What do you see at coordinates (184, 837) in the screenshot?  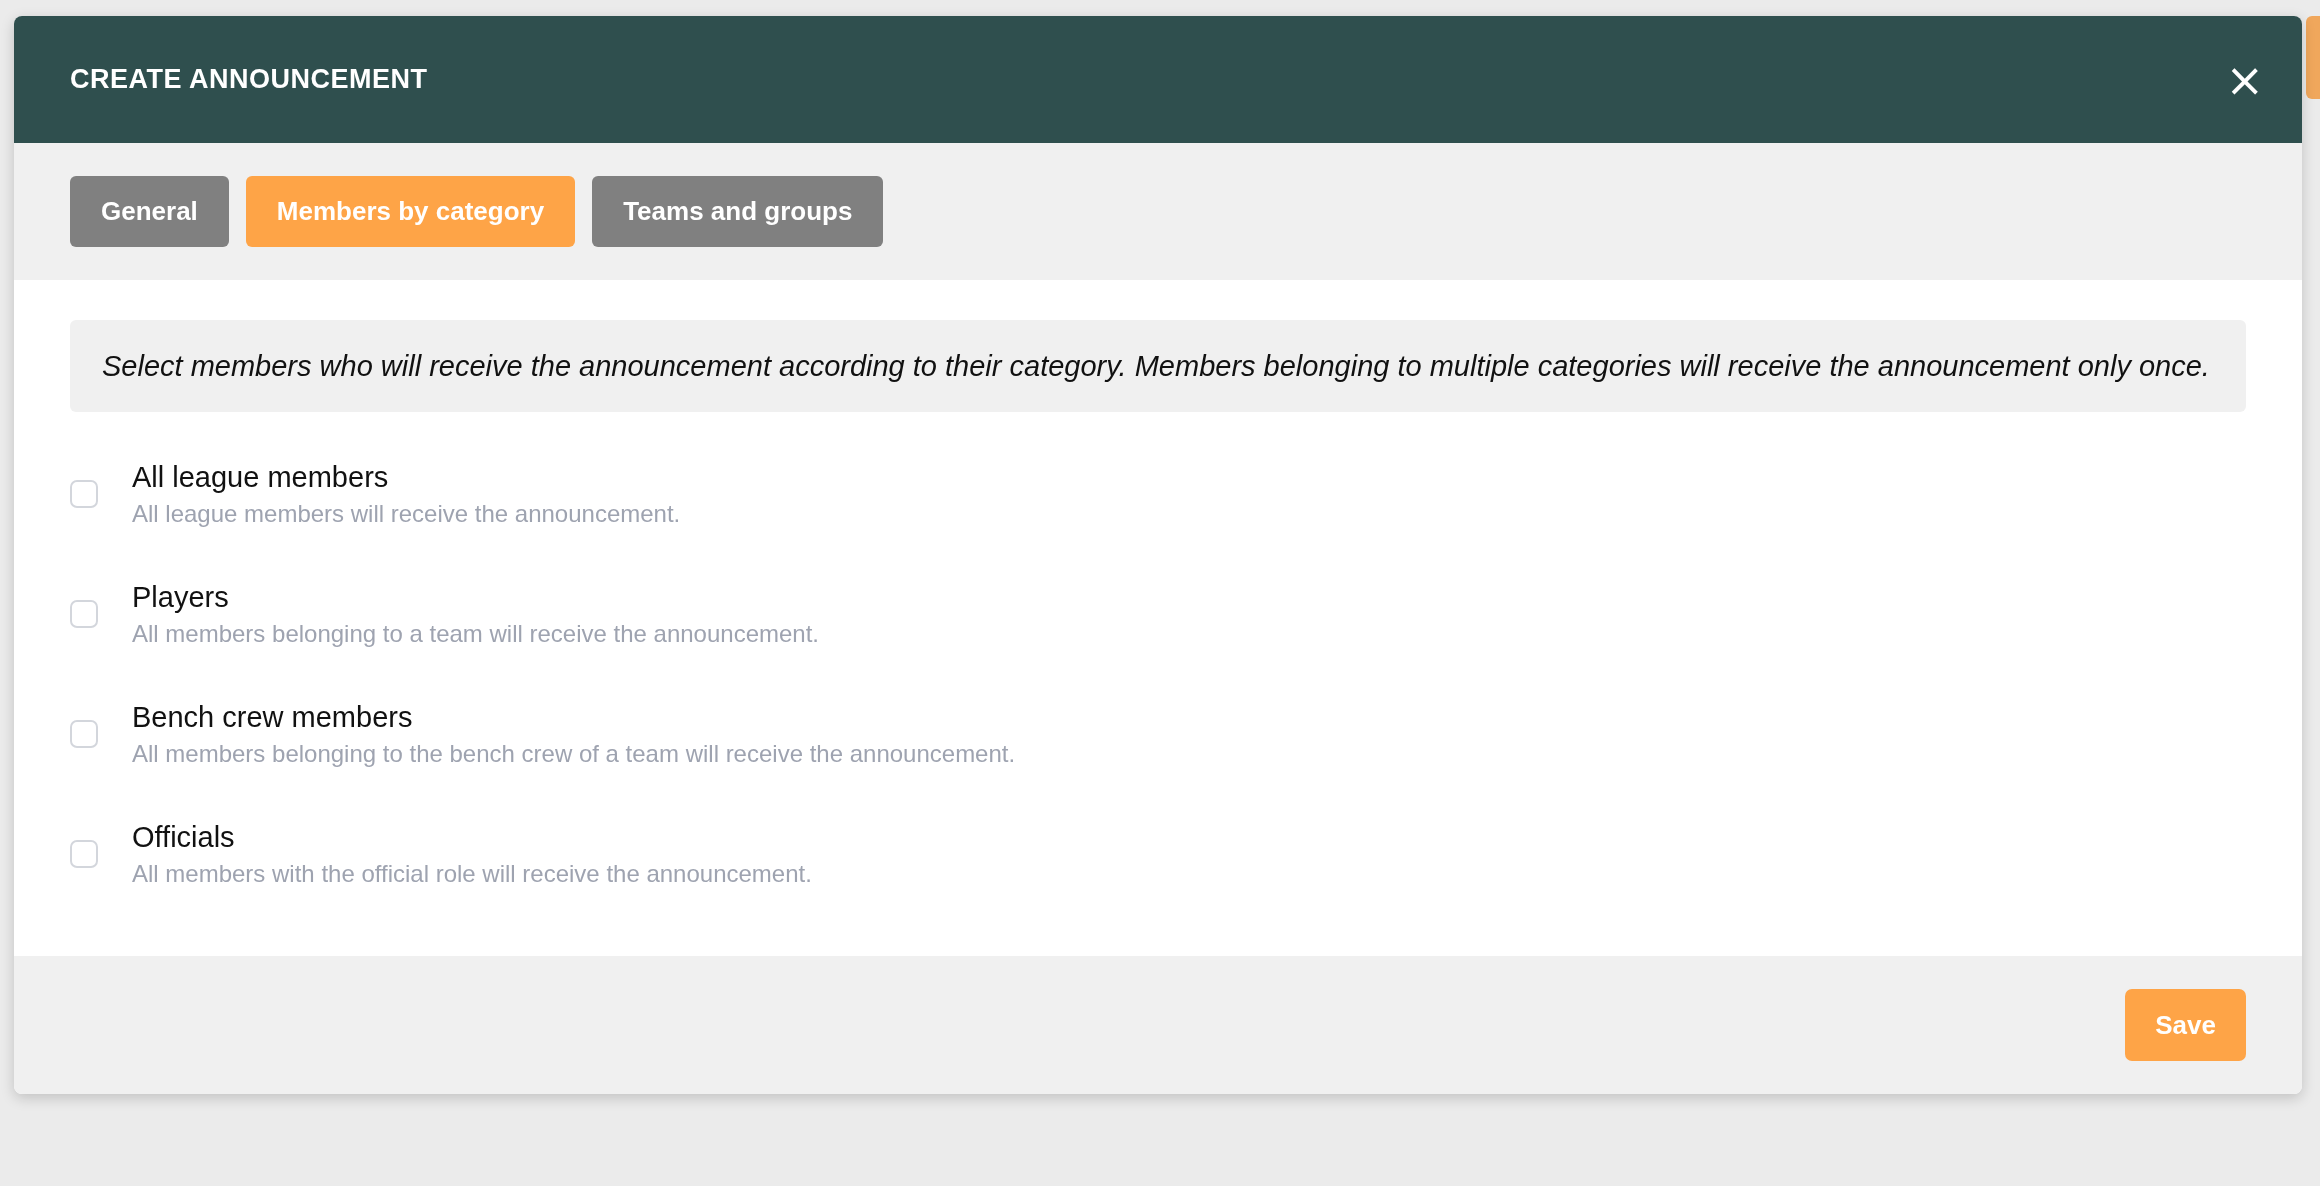 I see `category-label: Officials` at bounding box center [184, 837].